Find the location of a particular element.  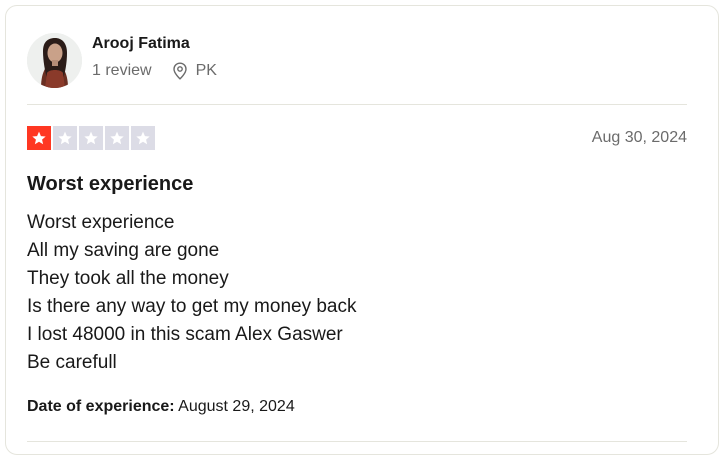

date-of-experience: Date of experience: August 29, 2024 is located at coordinates (161, 407).